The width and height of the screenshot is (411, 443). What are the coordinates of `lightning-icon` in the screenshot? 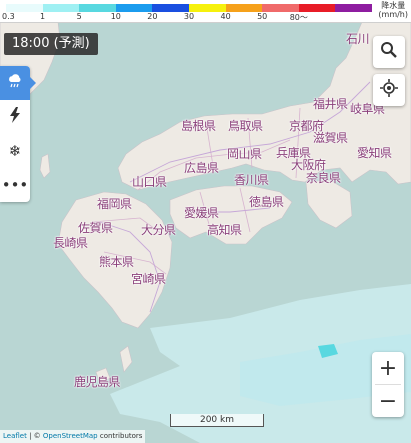 It's located at (15, 117).